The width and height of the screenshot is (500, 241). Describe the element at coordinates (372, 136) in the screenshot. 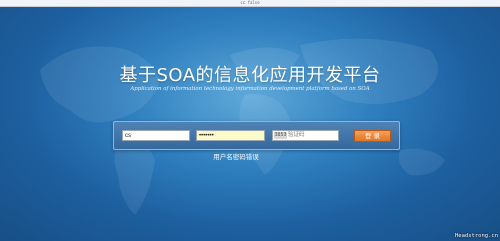

I see `login-button: 登 录` at that location.